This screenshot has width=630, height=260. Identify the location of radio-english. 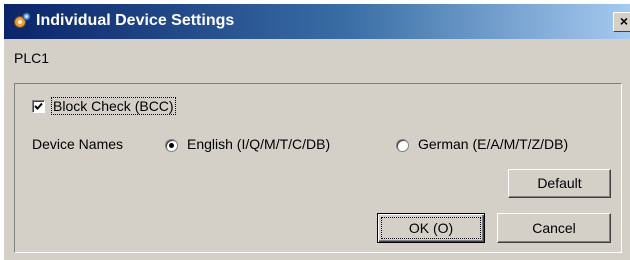
(171, 145).